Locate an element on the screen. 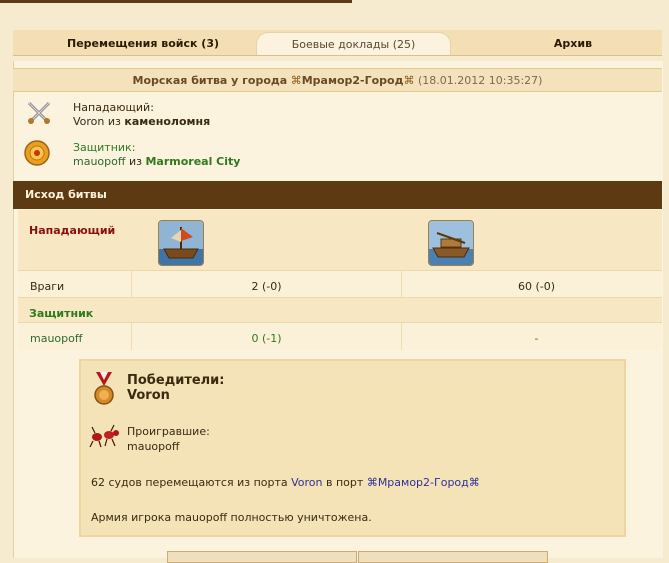 The height and width of the screenshot is (563, 669). tab-troop-movements: Перемещения войск (3) is located at coordinates (143, 43).